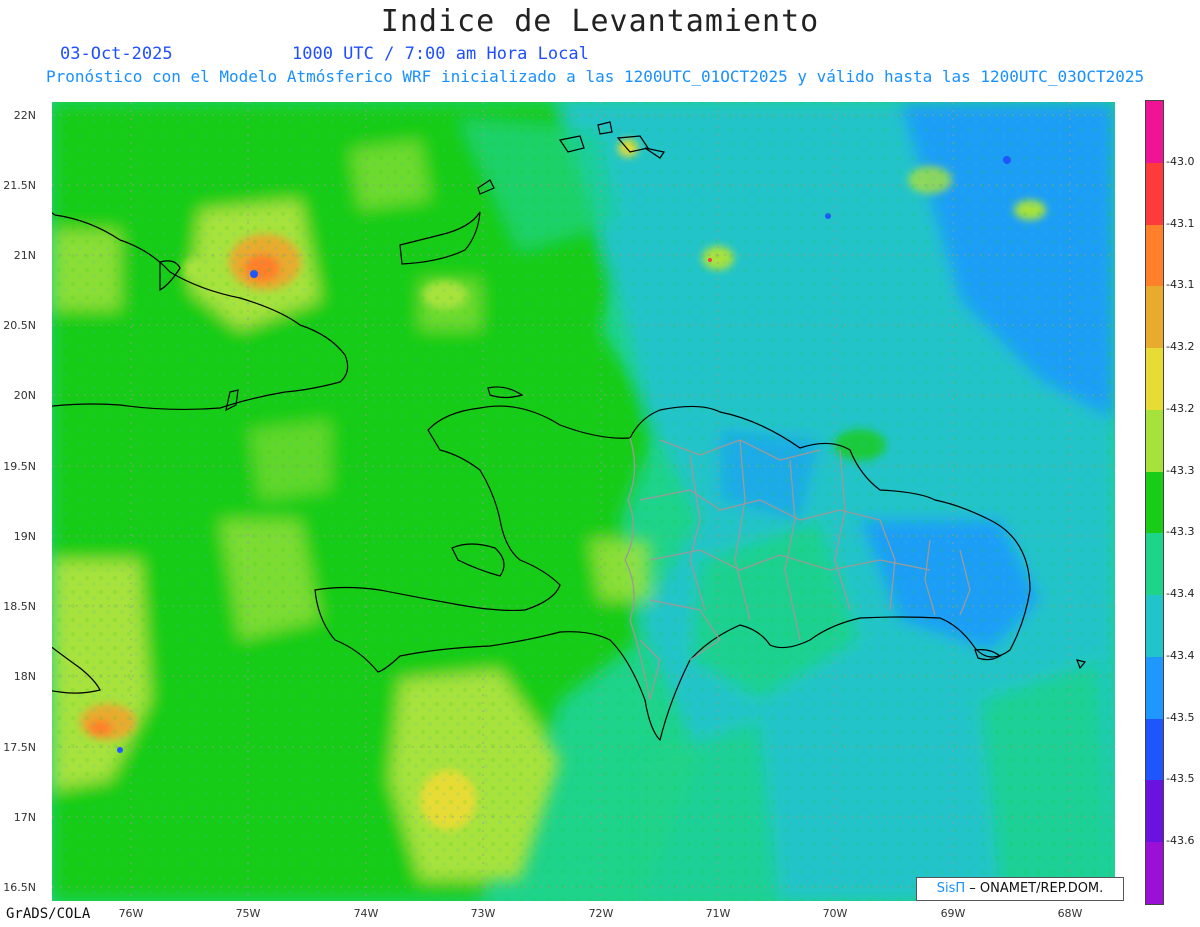  I want to click on lon-label: 74W, so click(366, 913).